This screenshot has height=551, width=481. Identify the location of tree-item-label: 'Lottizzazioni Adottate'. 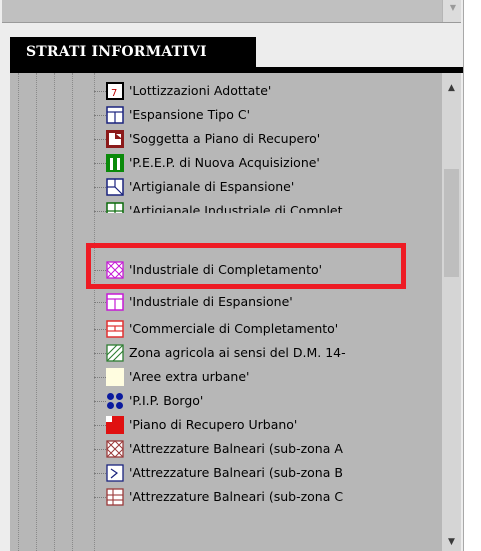
(200, 90).